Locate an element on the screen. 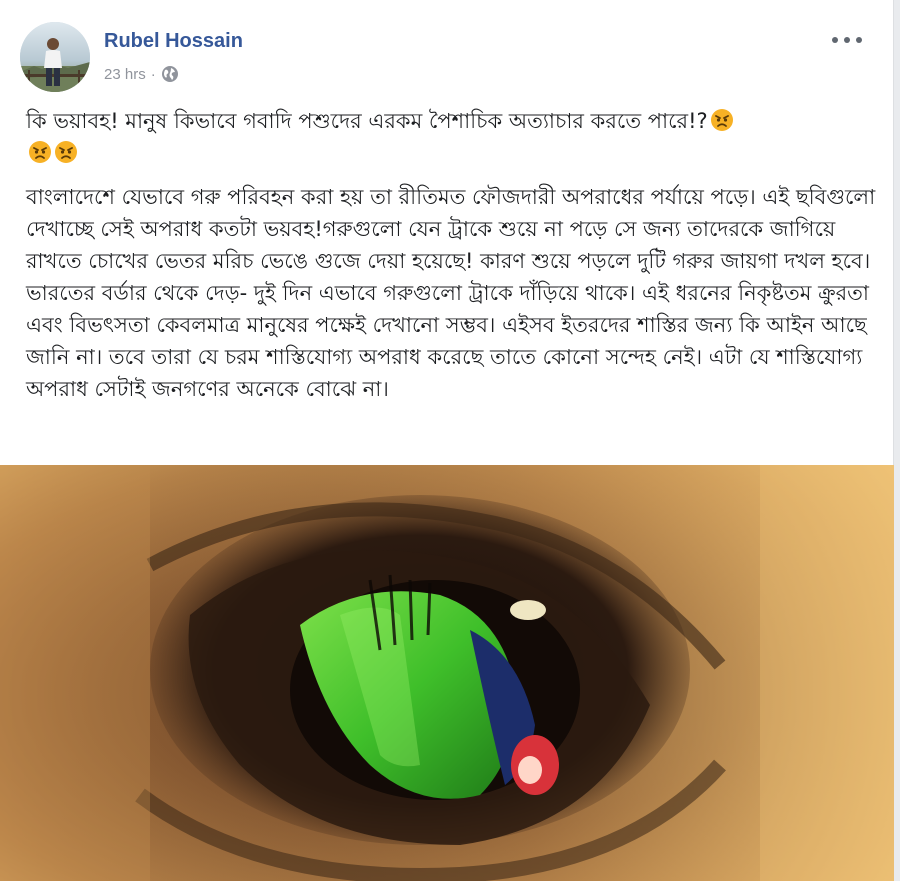 This screenshot has width=900, height=881. globe-icon is located at coordinates (170, 74).